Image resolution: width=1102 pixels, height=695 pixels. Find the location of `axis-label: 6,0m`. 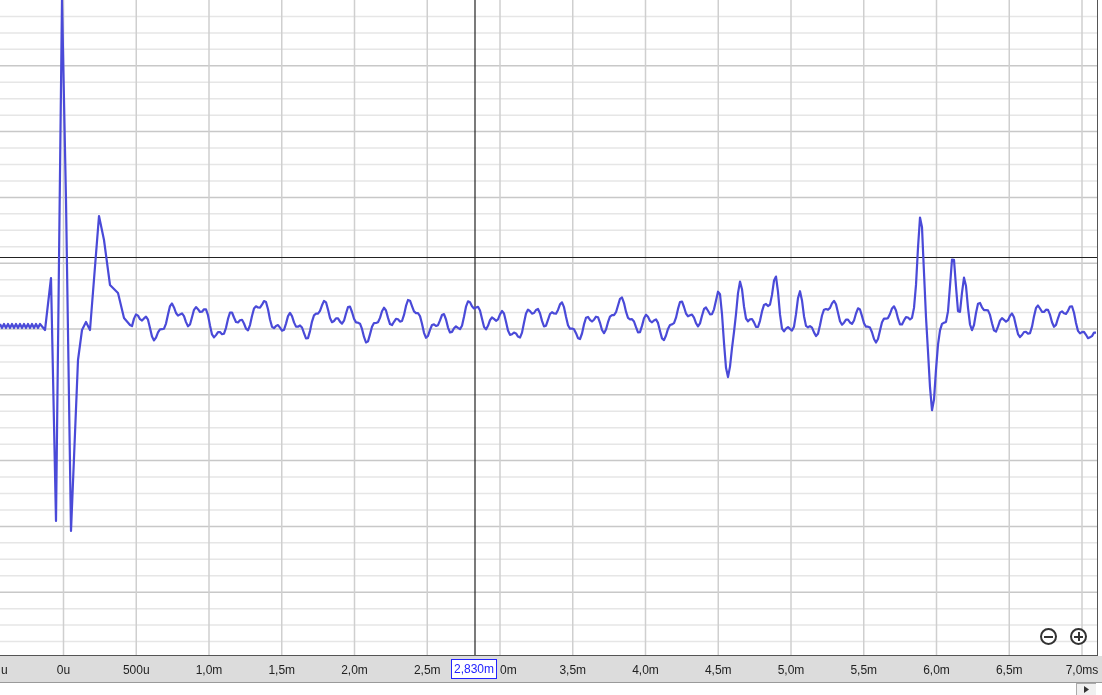

axis-label: 6,0m is located at coordinates (936, 670).